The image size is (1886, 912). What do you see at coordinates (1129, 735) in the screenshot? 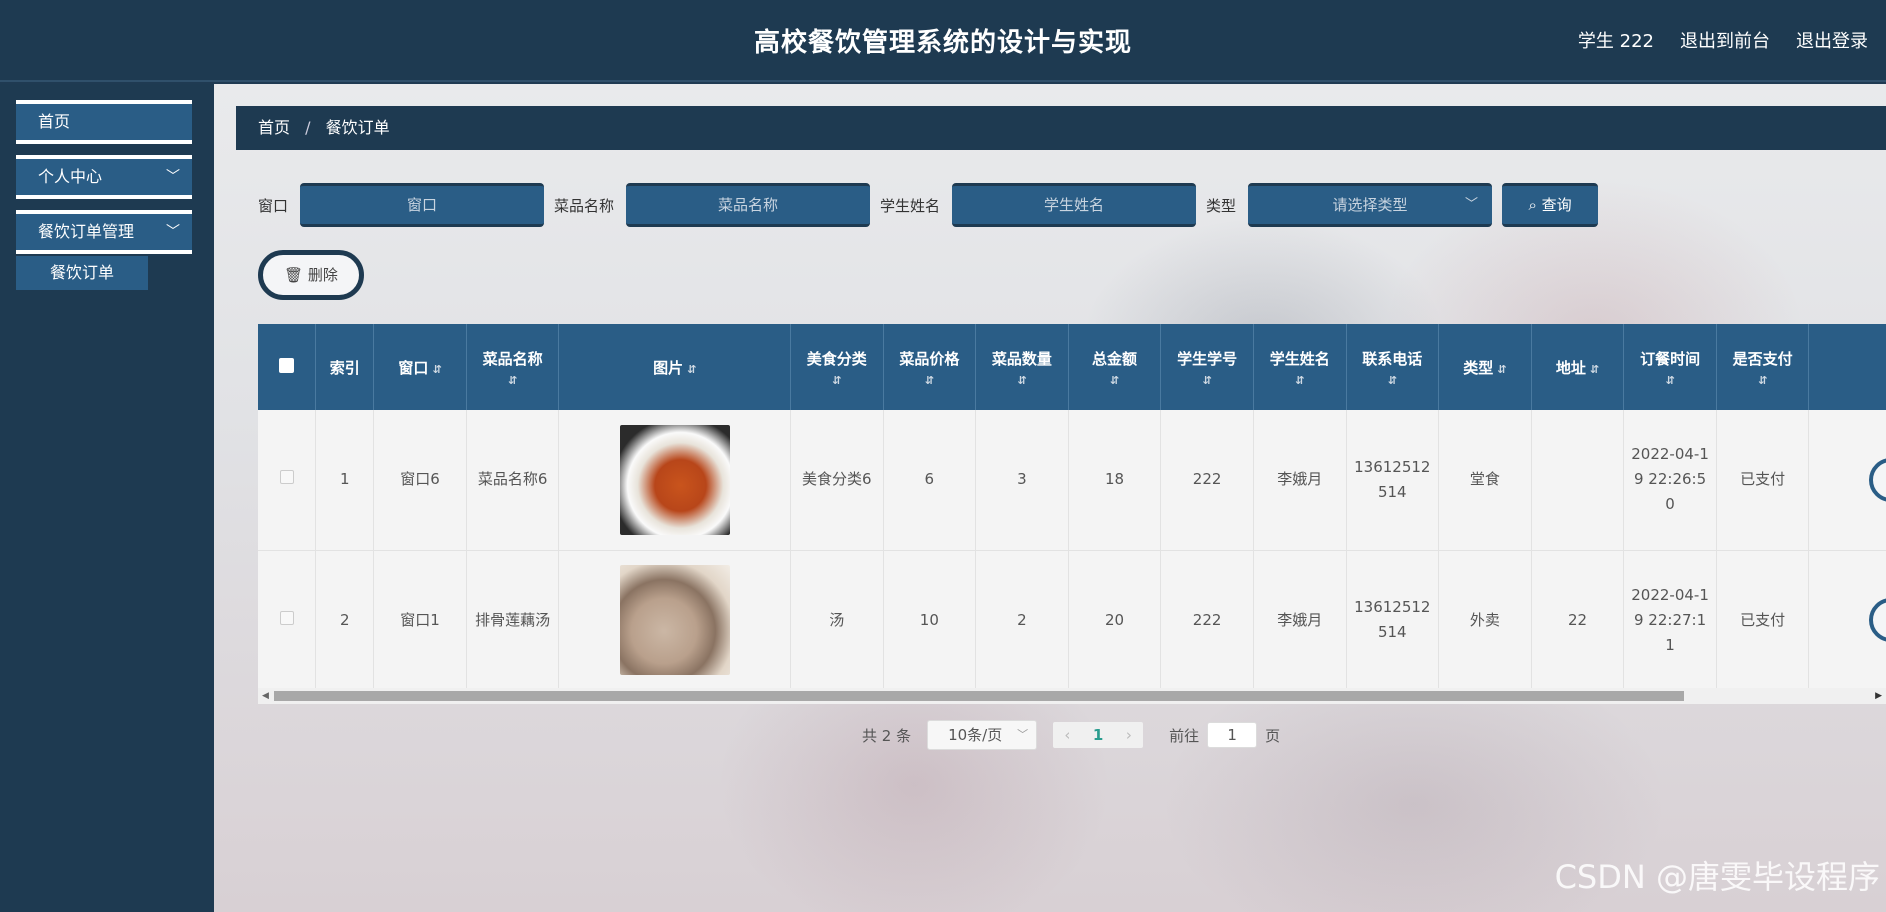
I see `next-page-icon: ›` at bounding box center [1129, 735].